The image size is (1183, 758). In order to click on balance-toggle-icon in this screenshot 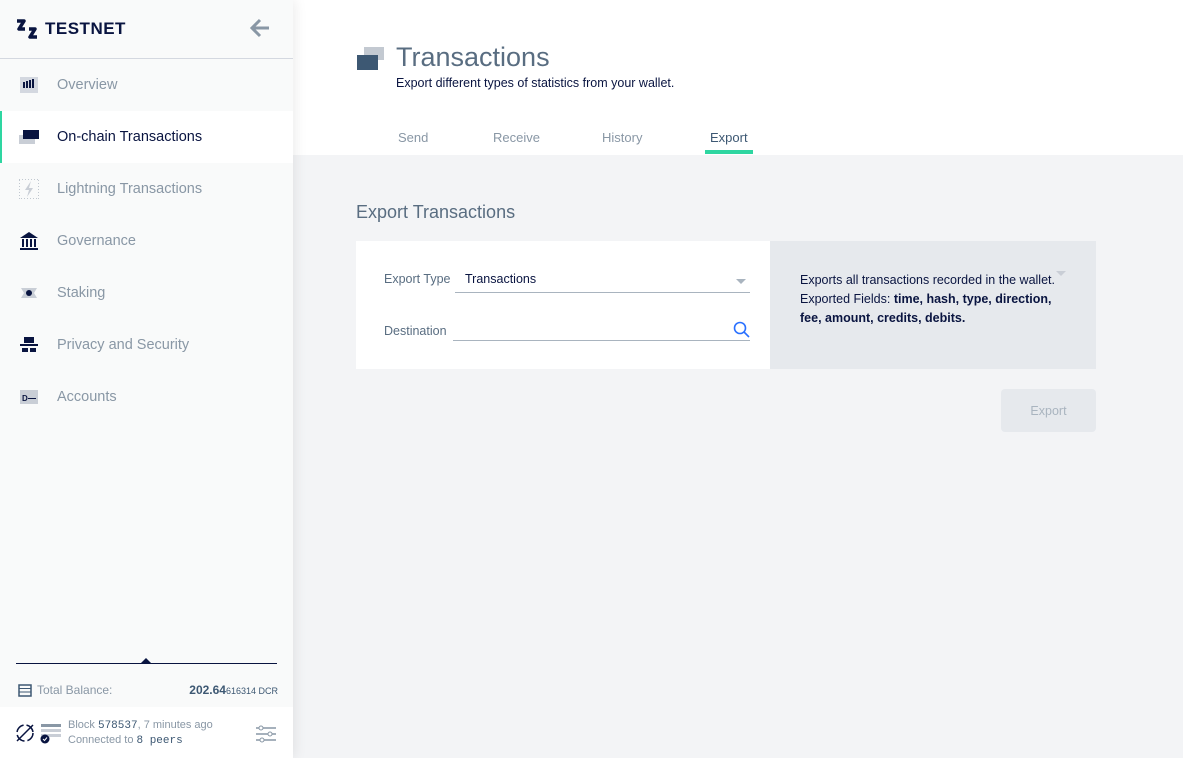, I will do `click(146, 660)`.